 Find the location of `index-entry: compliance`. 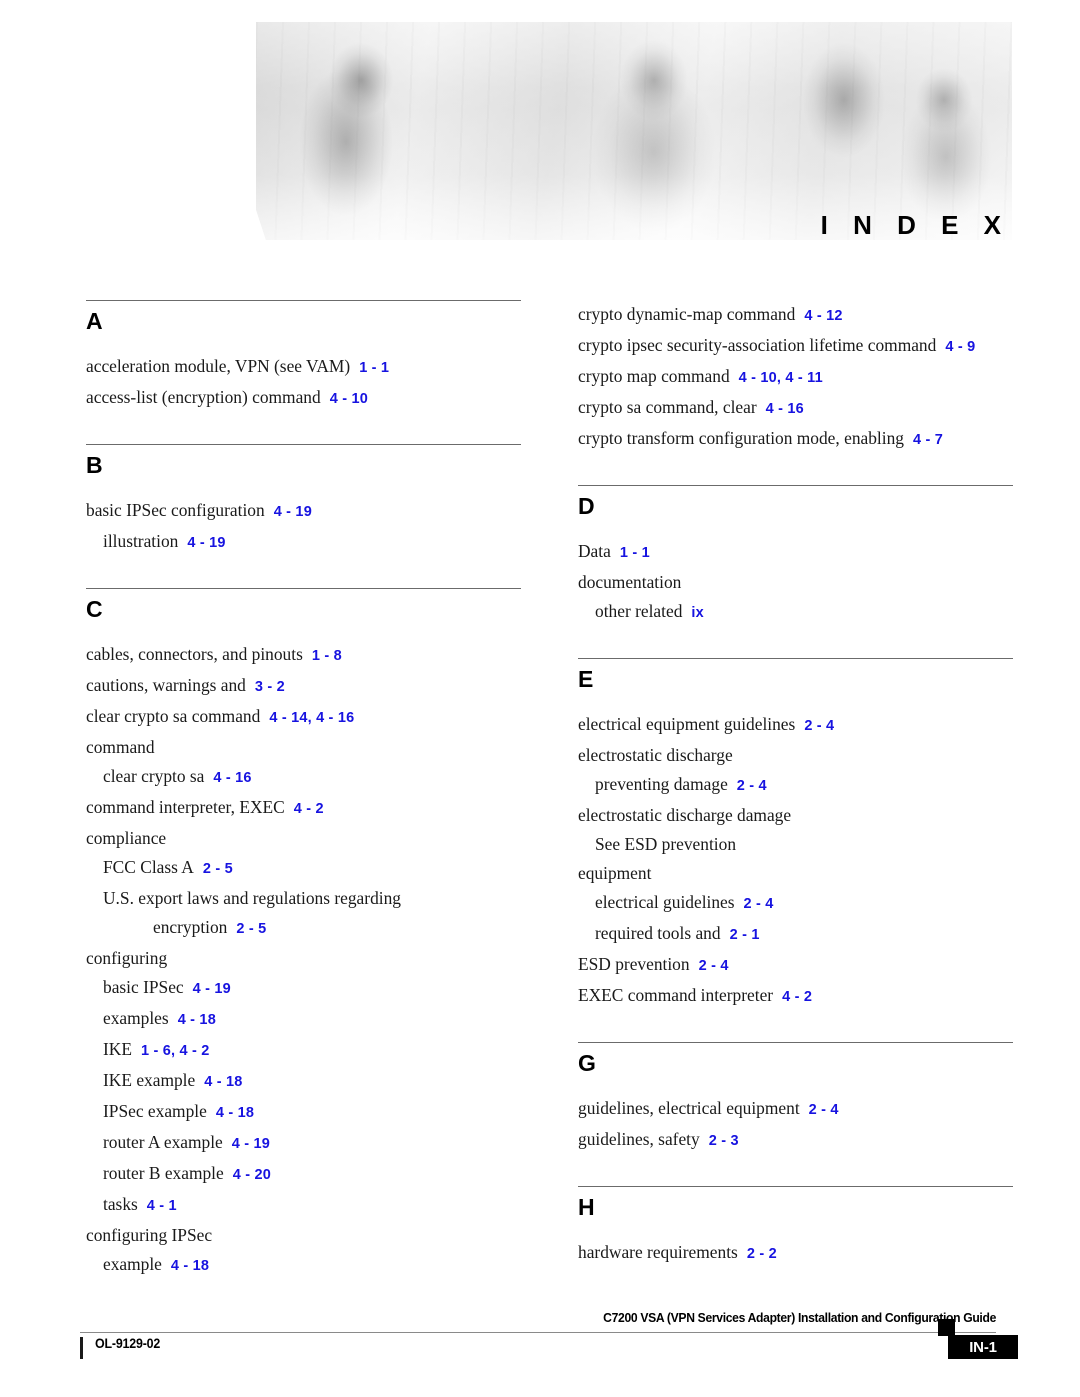

index-entry: compliance is located at coordinates (303, 838).